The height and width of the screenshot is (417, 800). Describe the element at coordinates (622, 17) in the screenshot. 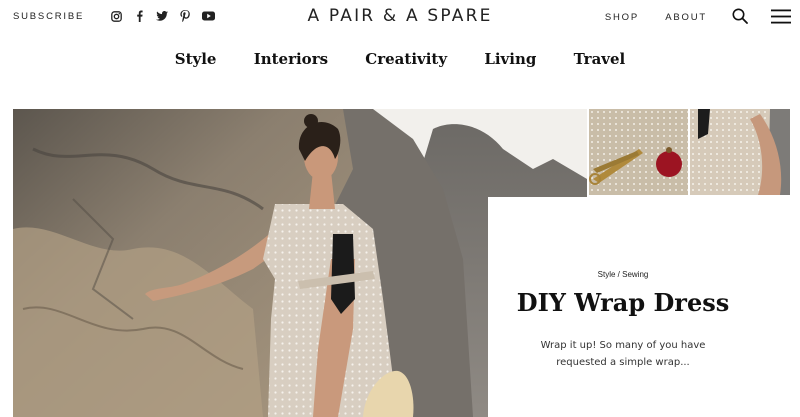

I see `shop-link: SHOP` at that location.